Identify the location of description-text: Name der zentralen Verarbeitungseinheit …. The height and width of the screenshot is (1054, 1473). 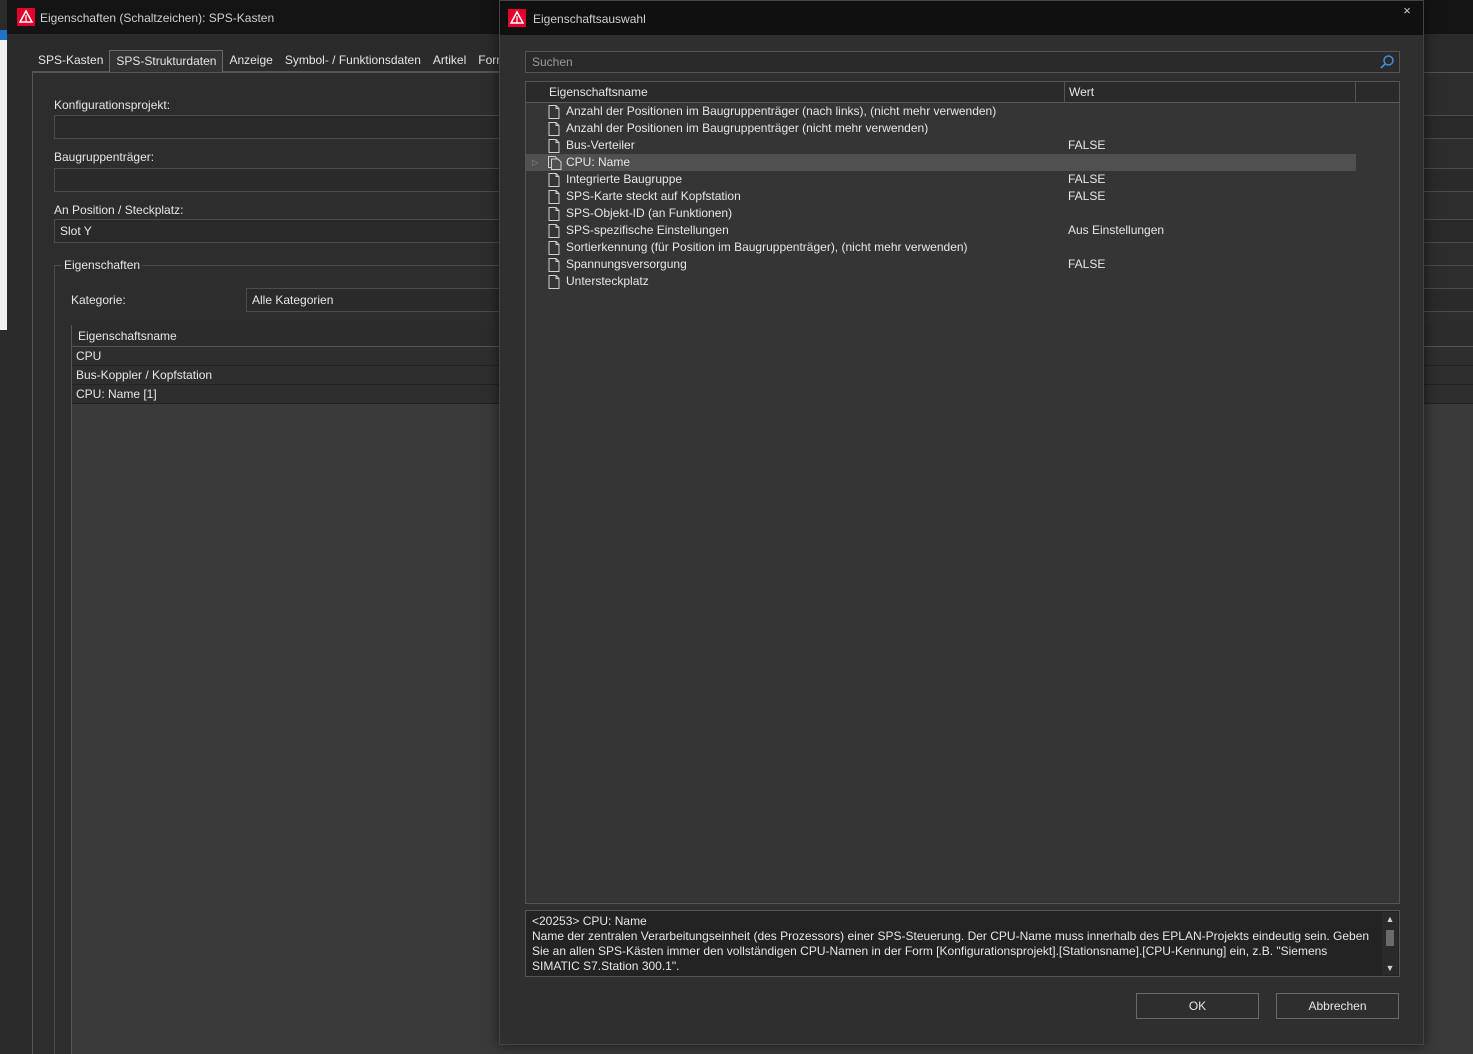
(951, 951).